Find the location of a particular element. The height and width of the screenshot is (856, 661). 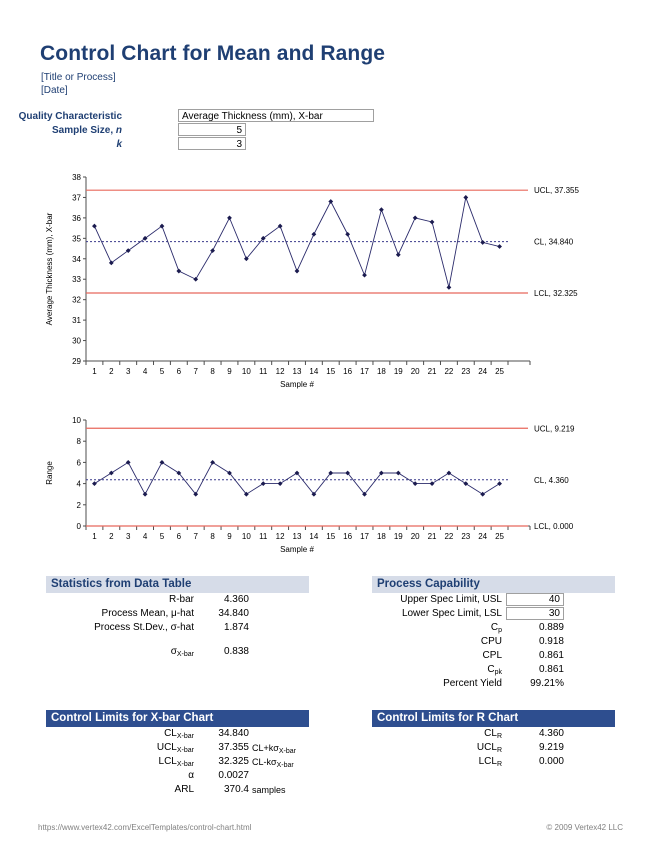

sample-size-label: Sample Size, n is located at coordinates (86, 130).